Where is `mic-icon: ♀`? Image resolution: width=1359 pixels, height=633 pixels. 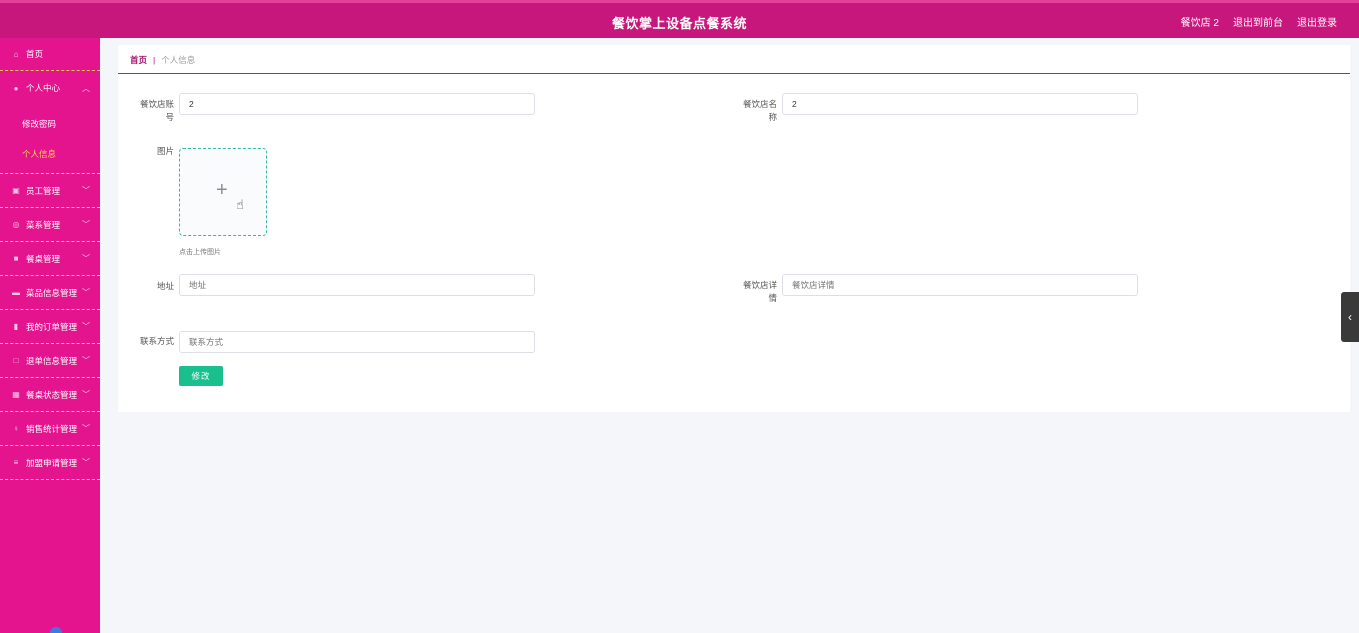 mic-icon: ♀ is located at coordinates (16, 428).